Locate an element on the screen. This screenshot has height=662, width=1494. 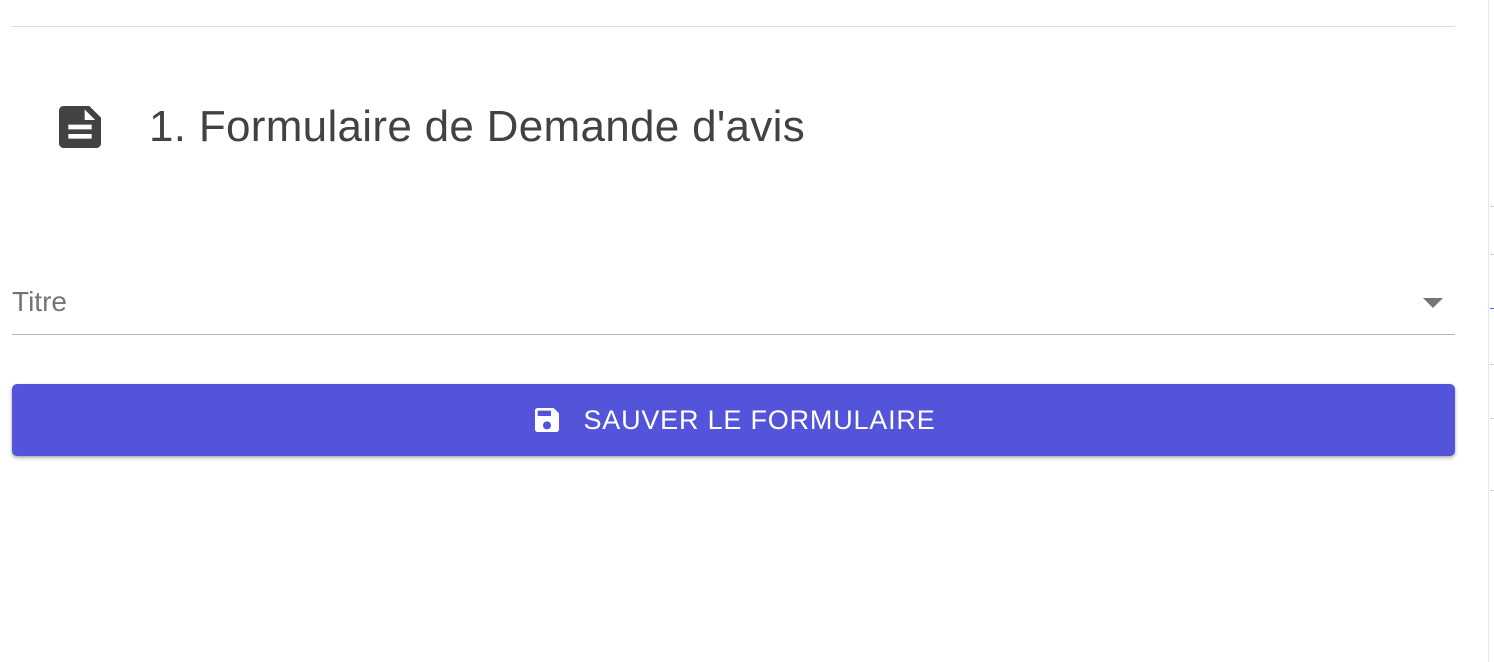
save-icon is located at coordinates (547, 420).